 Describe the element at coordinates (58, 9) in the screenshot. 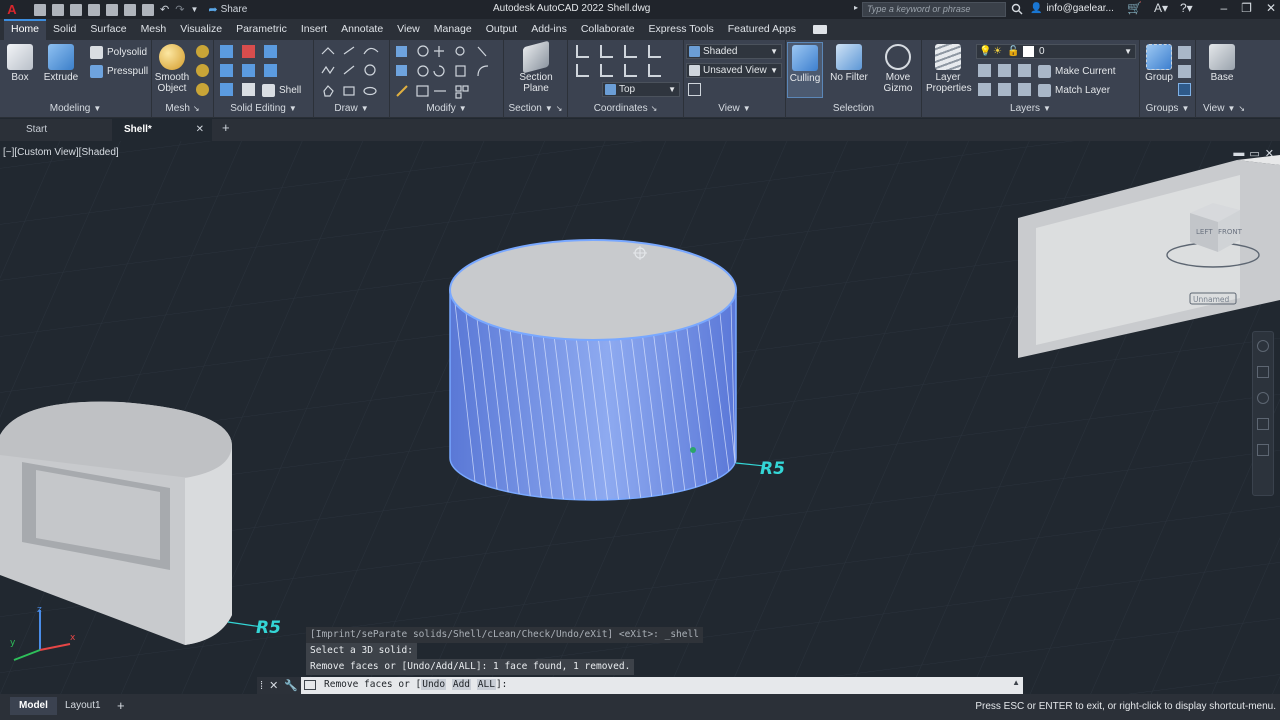

I see `open-file-icon` at that location.